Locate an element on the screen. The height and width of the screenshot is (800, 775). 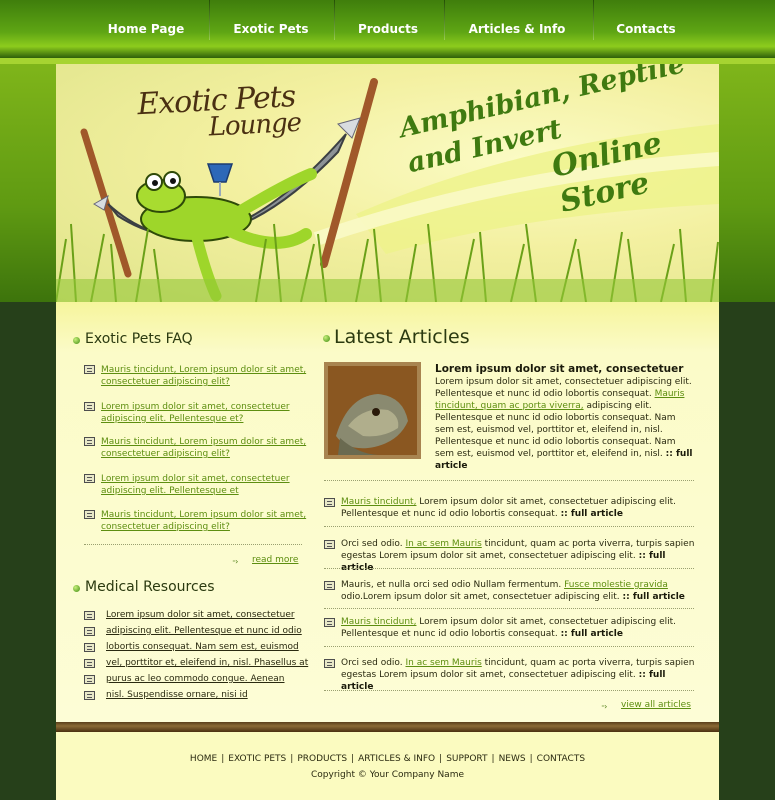
footer-link-news: NEWS is located at coordinates (512, 759).